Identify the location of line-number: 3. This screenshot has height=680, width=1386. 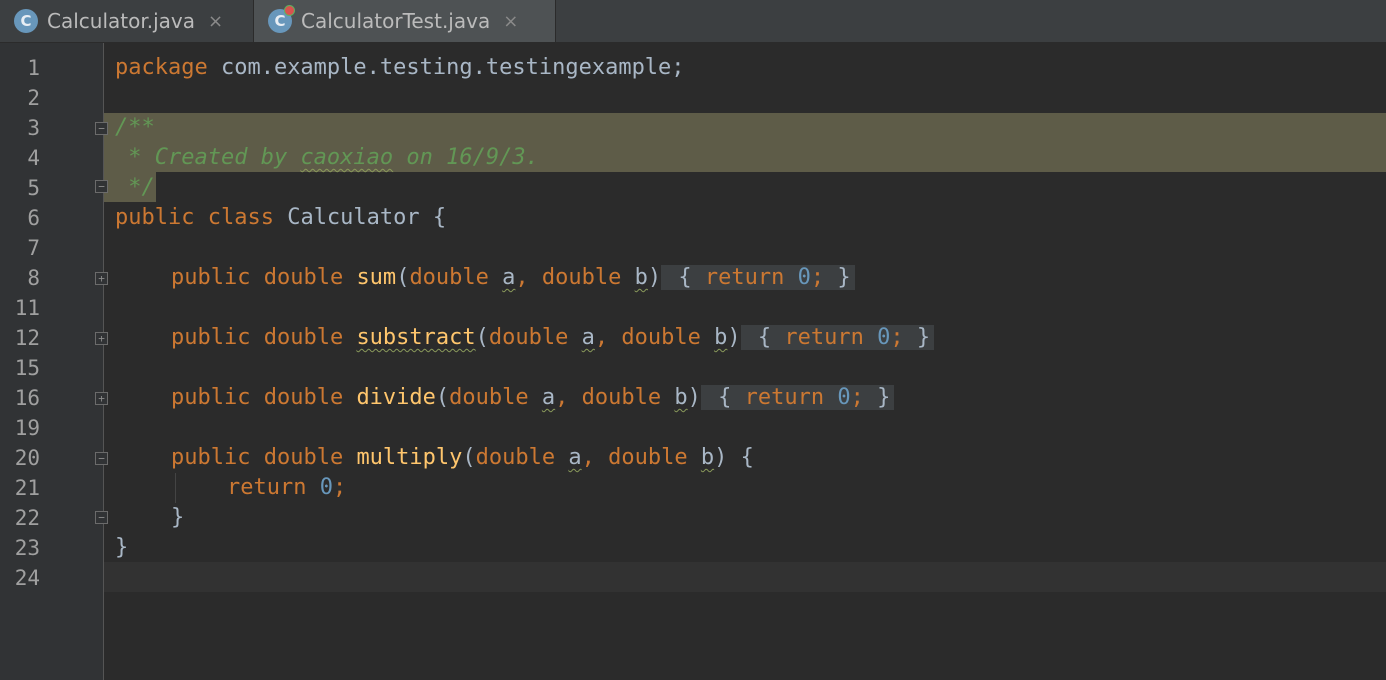
(33, 128).